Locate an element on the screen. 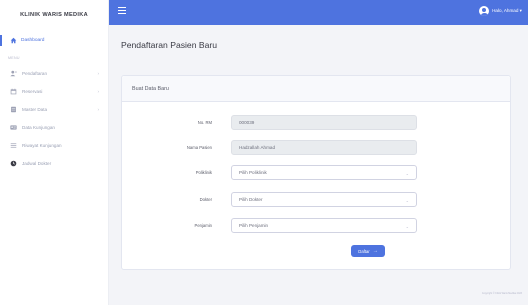 This screenshot has height=305, width=528. daftar-button: Daftar → is located at coordinates (368, 251).